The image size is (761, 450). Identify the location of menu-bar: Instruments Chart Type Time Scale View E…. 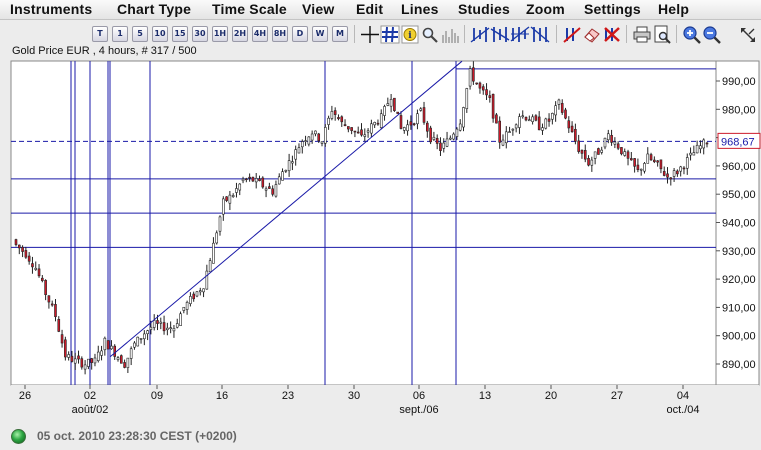
(380, 10).